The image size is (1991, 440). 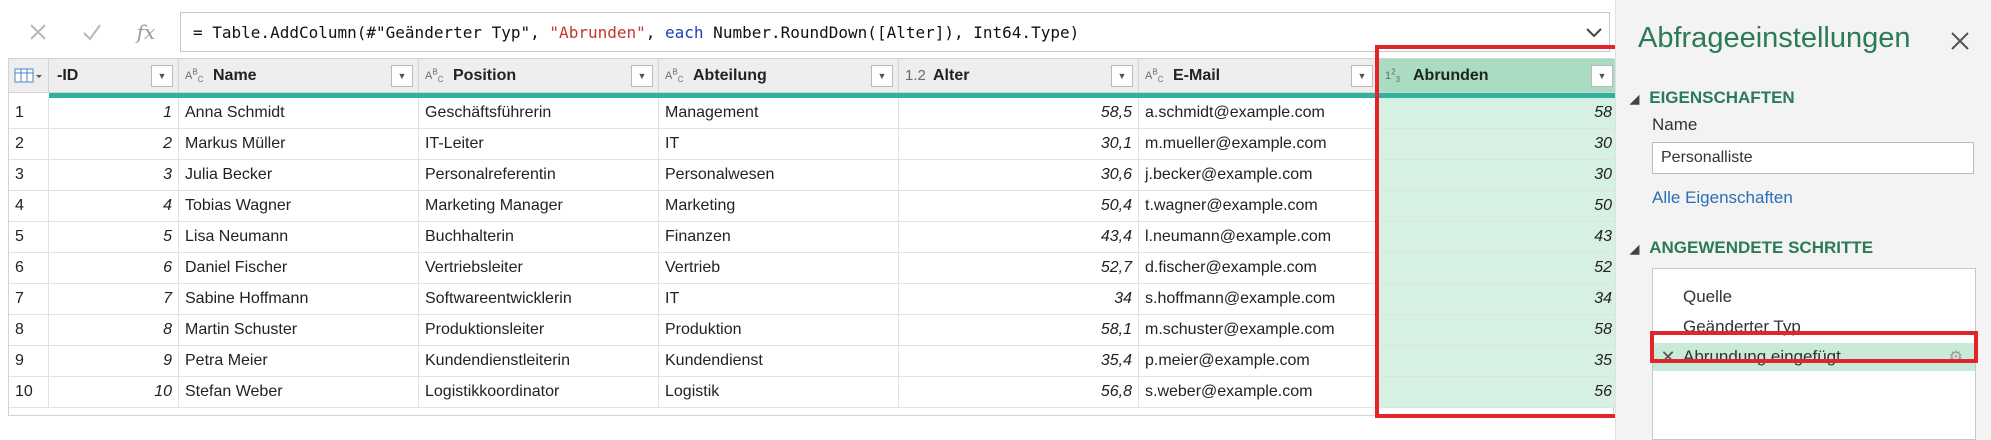 I want to click on table-cell: Kundendienst, so click(x=779, y=361).